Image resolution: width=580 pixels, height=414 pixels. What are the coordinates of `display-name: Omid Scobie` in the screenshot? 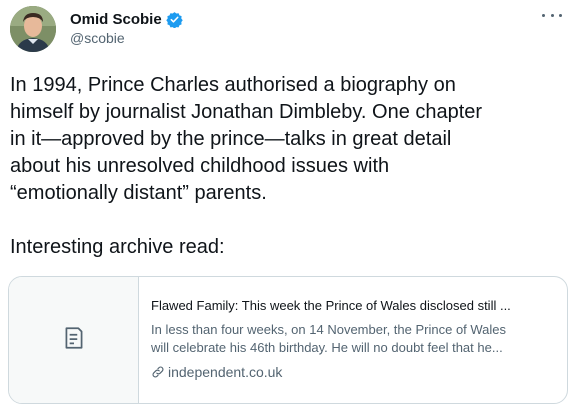 It's located at (116, 19).